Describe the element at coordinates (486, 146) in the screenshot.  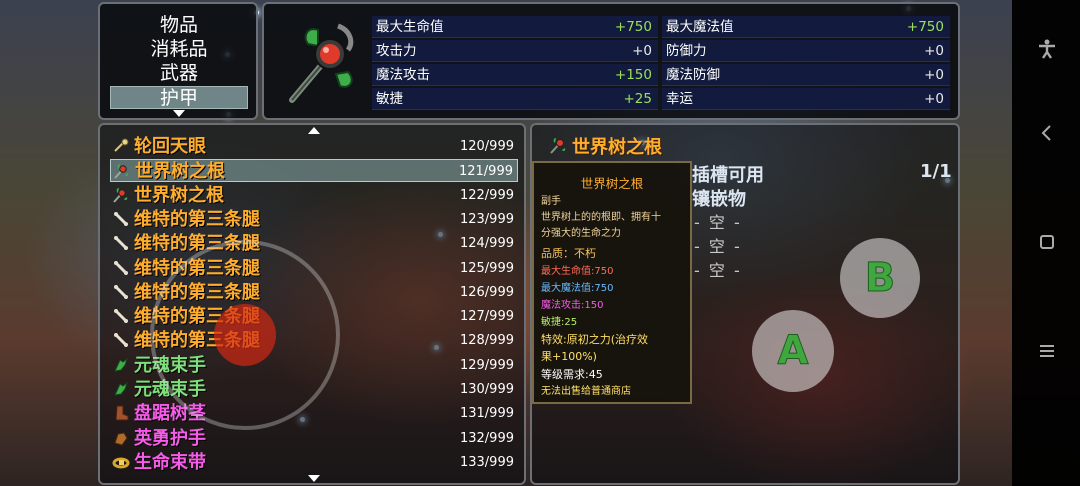
I see `item-count: 120/999` at that location.